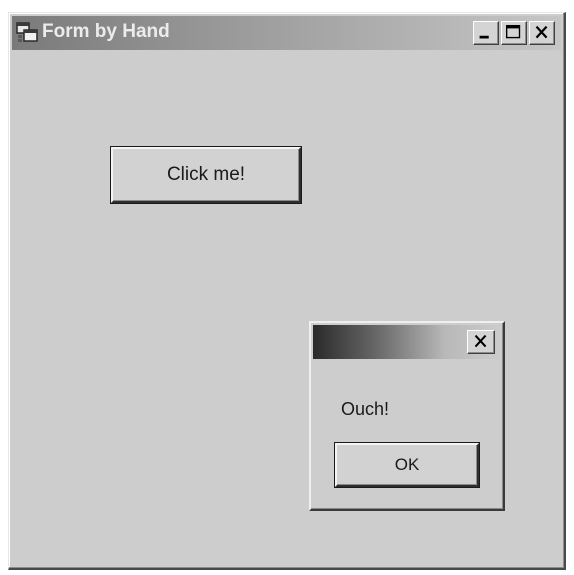 The height and width of the screenshot is (575, 574). I want to click on maximize-button, so click(514, 33).